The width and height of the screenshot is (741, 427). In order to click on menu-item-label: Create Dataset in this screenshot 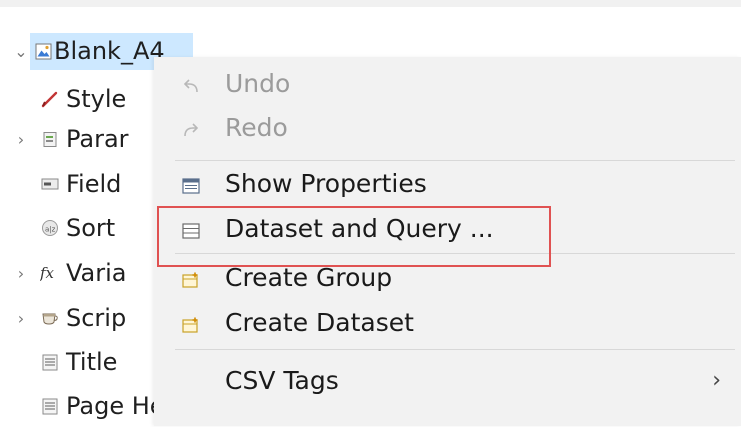, I will do `click(319, 322)`.